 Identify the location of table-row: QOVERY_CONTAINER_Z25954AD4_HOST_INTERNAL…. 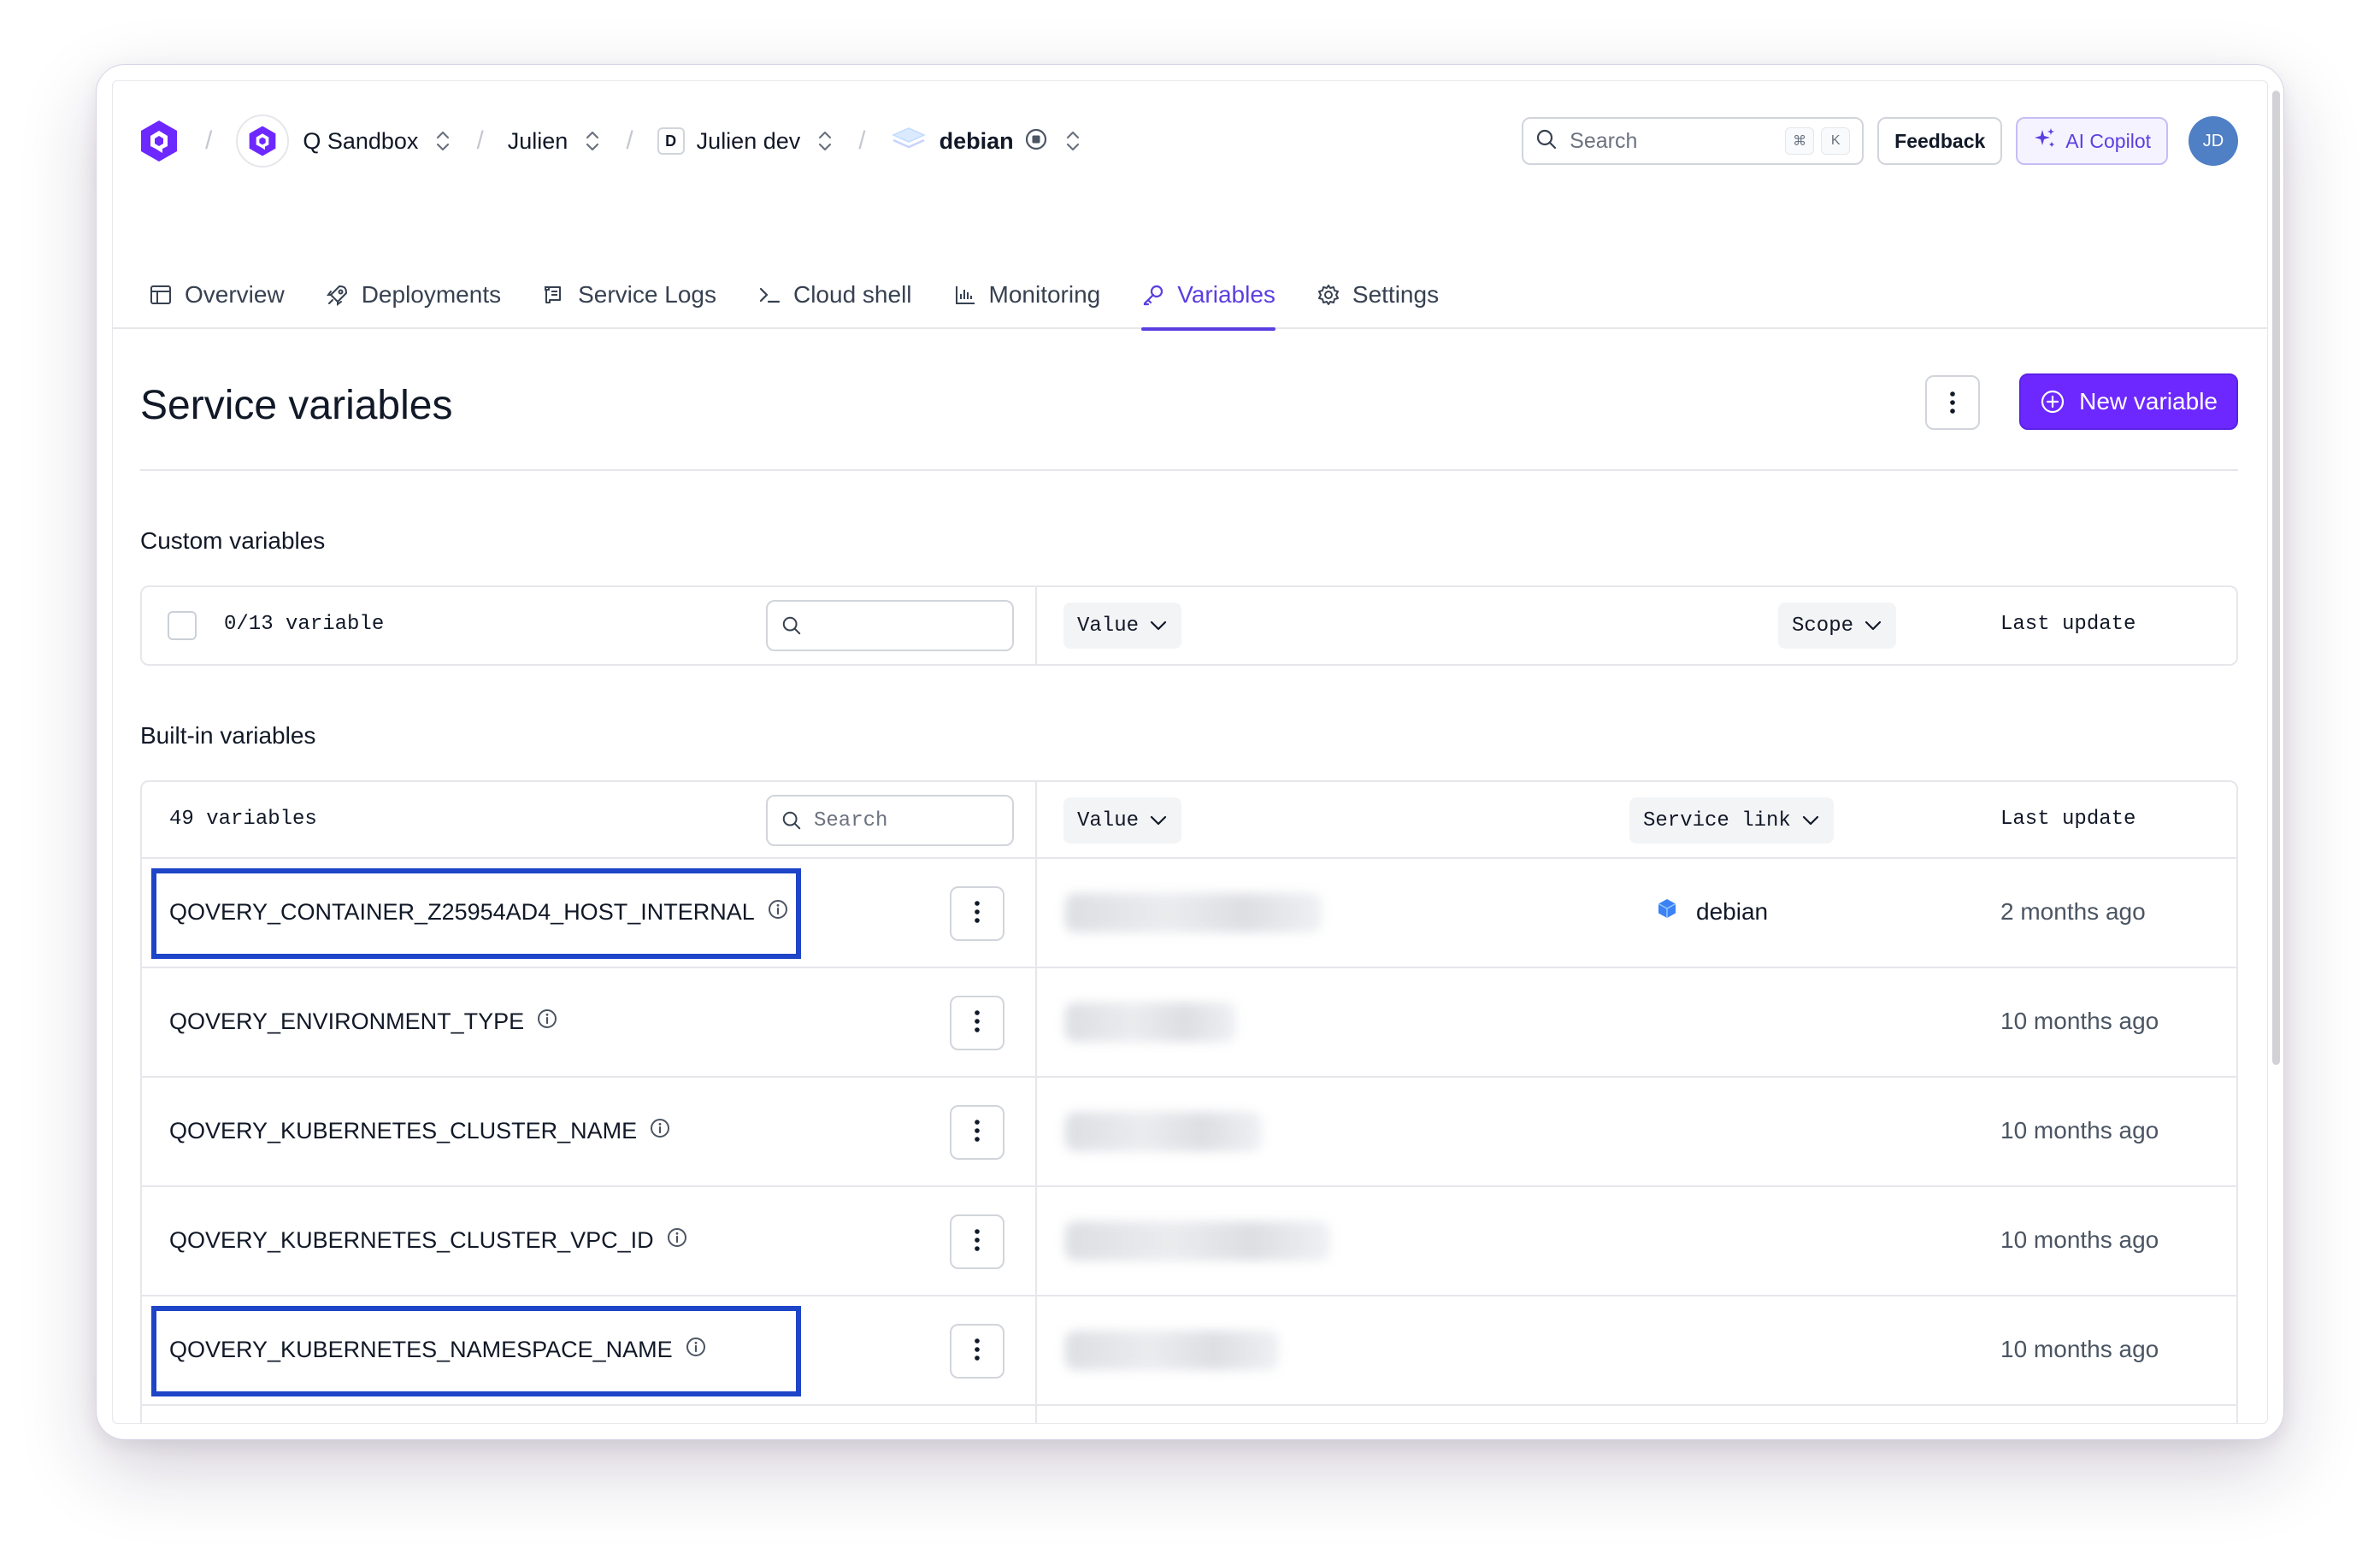
(1189, 913).